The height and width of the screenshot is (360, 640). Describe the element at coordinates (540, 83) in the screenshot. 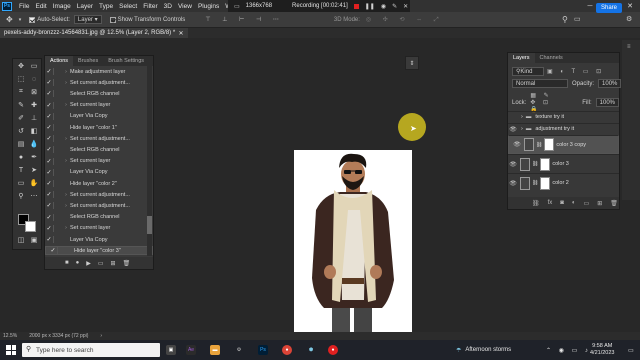

I see `blend-mode-dropdown: Normal` at that location.